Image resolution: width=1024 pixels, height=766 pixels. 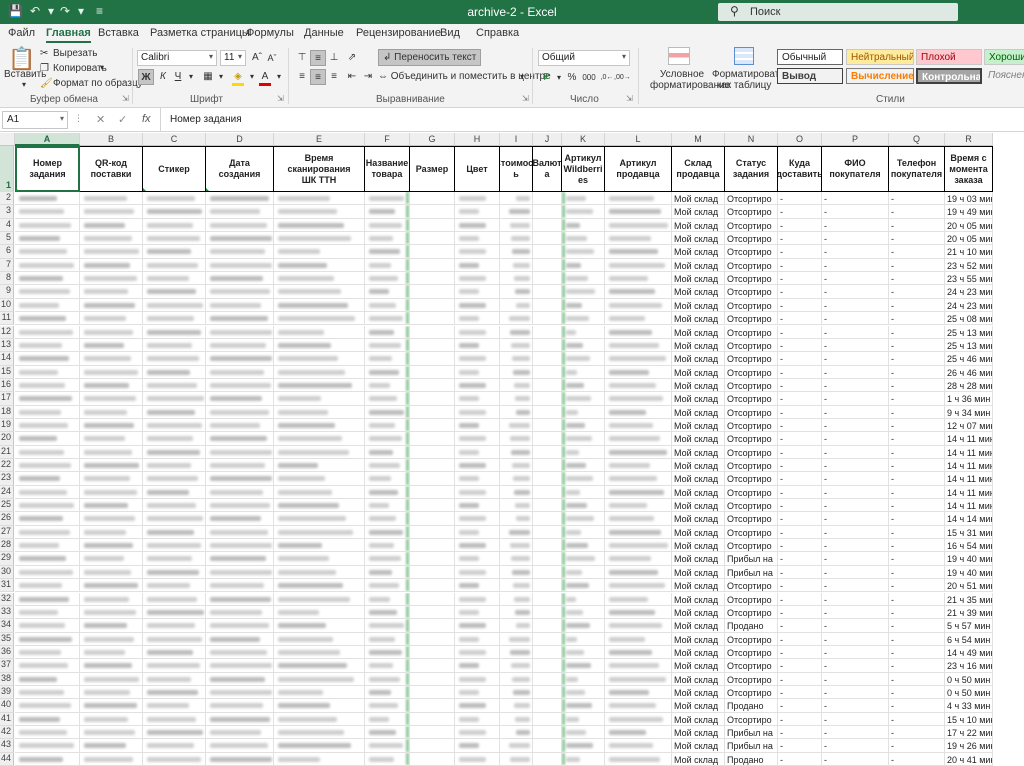 What do you see at coordinates (969, 572) in the screenshot?
I see `data-cell: 19 ч 40 мин` at bounding box center [969, 572].